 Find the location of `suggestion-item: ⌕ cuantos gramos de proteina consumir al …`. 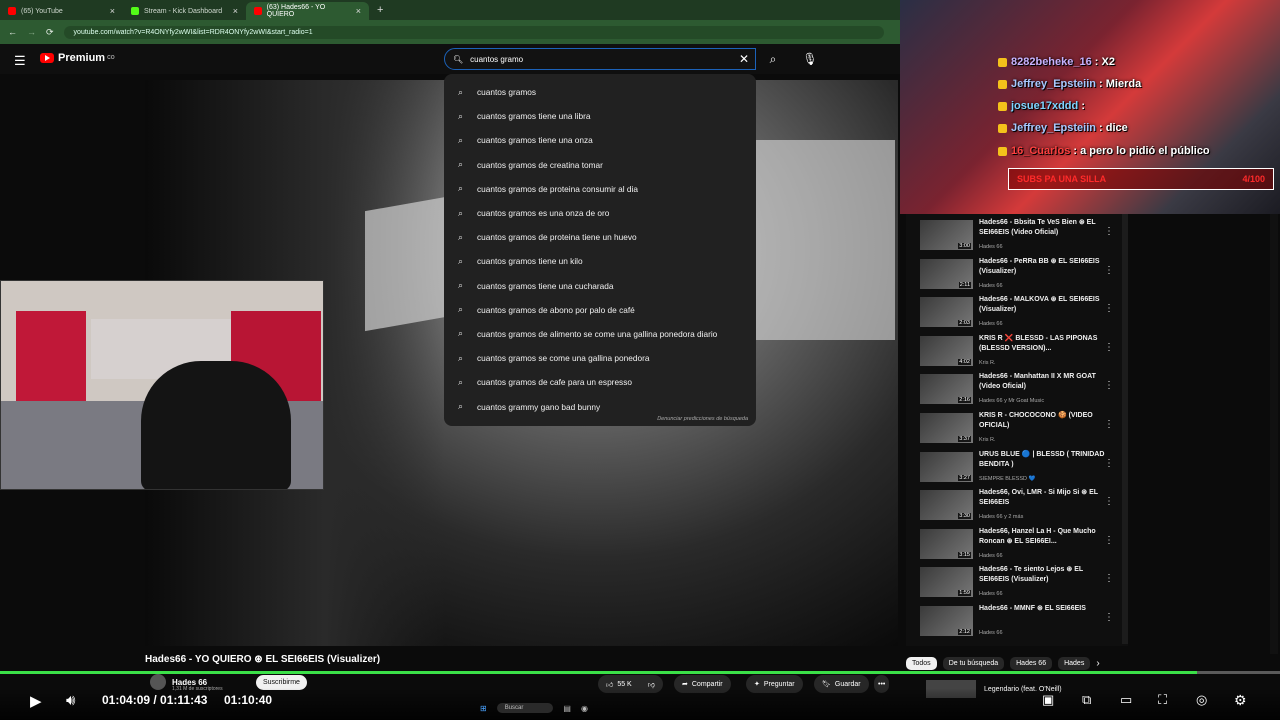

suggestion-item: ⌕ cuantos gramos de proteina consumir al … is located at coordinates (600, 189).